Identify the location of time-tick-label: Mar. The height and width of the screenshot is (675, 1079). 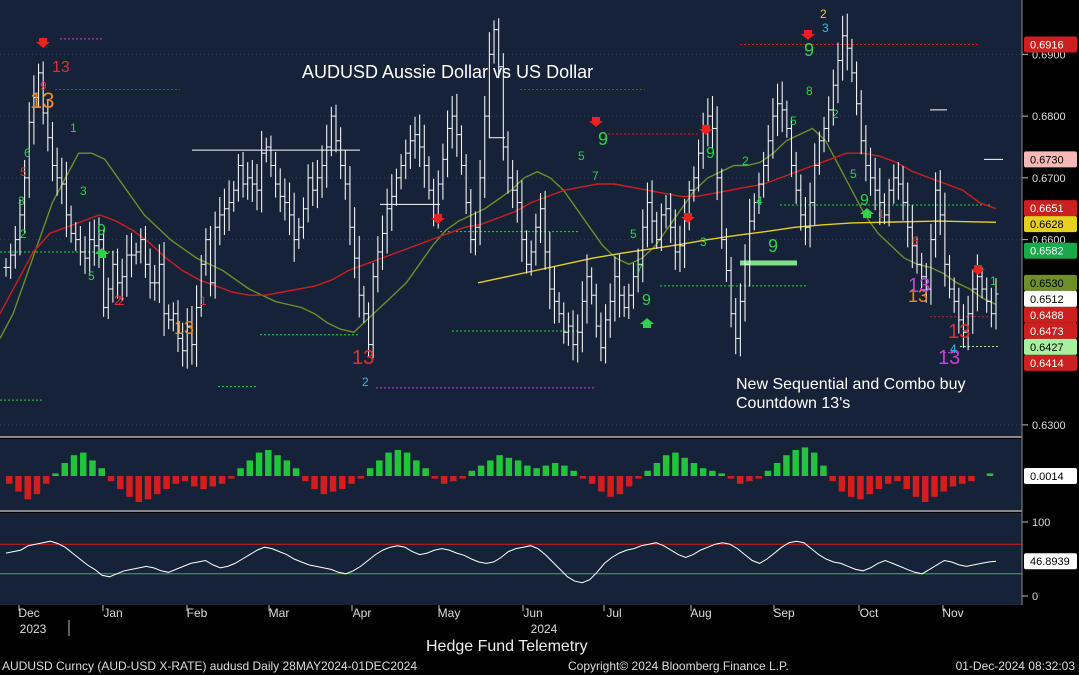
(279, 613).